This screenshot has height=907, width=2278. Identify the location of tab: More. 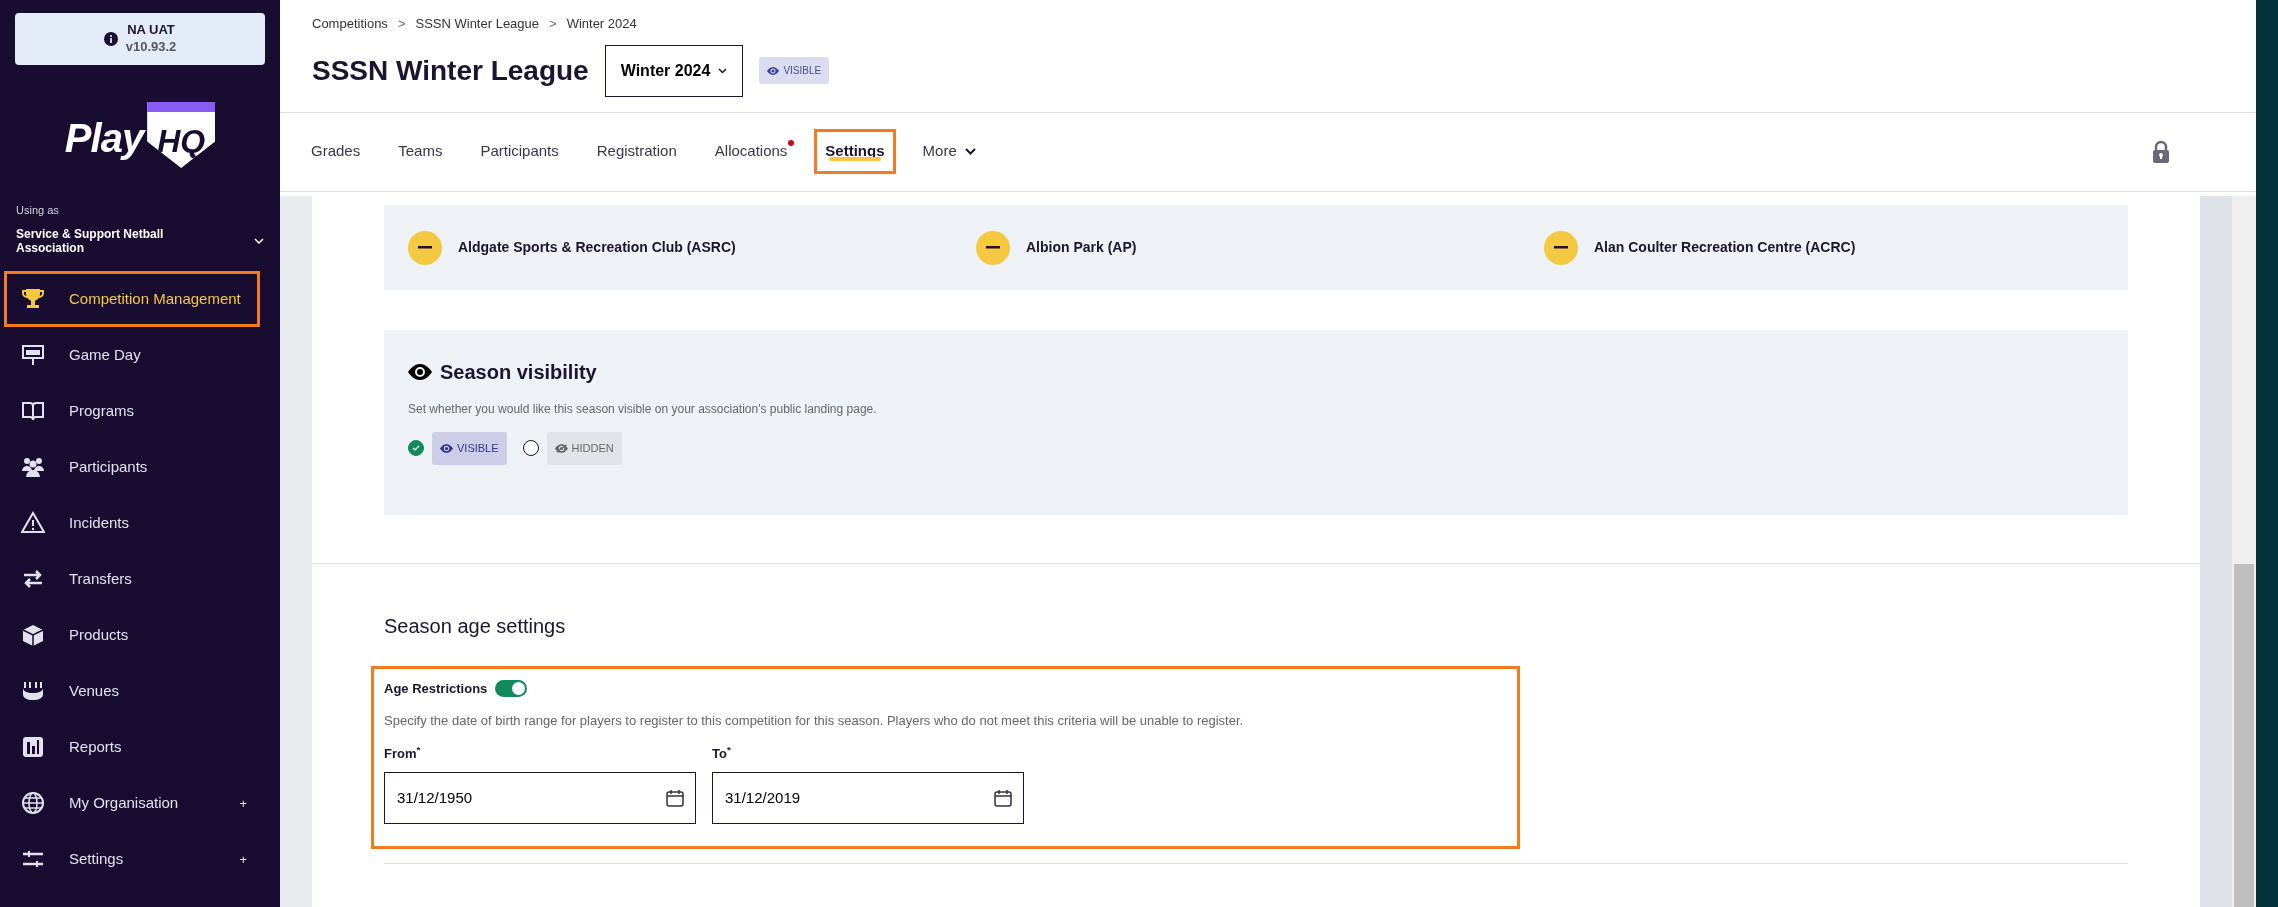
(949, 151).